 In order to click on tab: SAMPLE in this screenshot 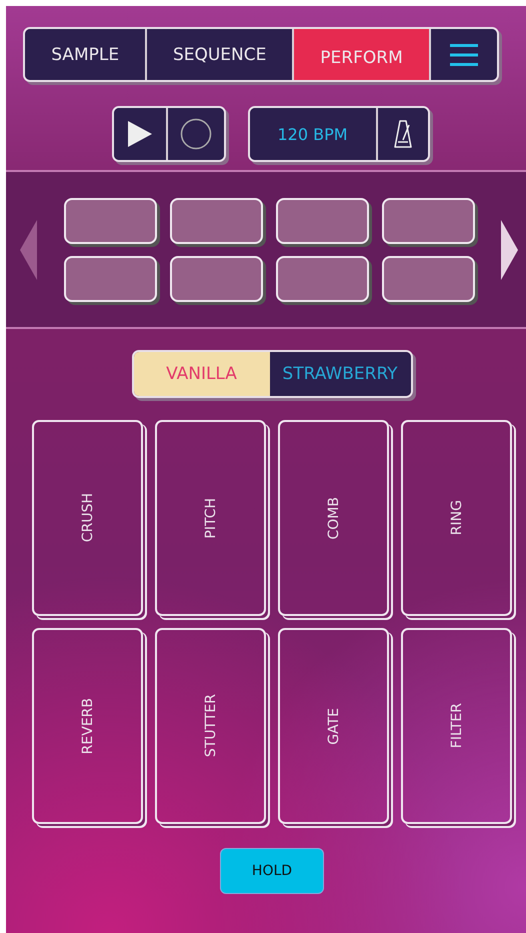, I will do `click(86, 54)`.